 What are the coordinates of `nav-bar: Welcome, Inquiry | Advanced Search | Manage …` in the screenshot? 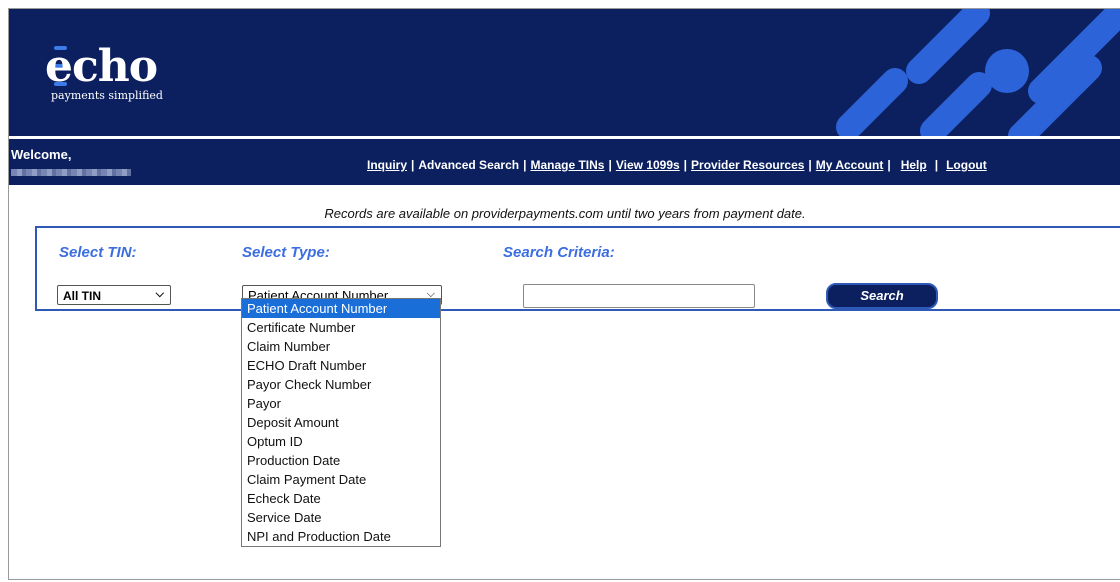 It's located at (564, 162).